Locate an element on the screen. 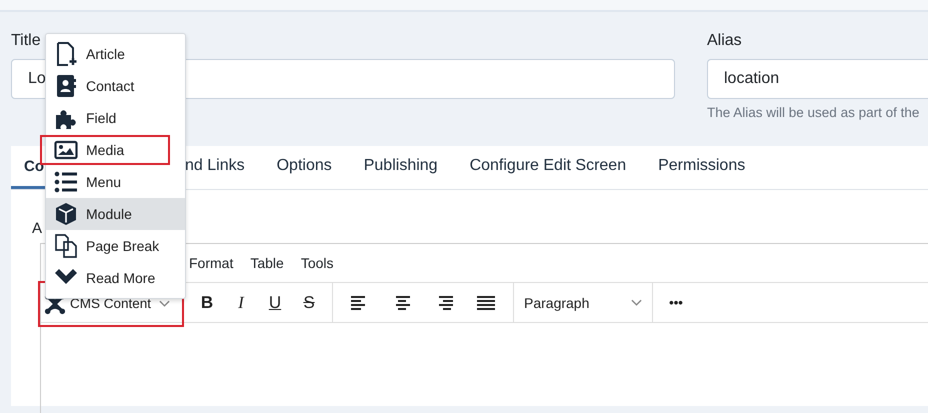  copy-pages-icon is located at coordinates (66, 246).